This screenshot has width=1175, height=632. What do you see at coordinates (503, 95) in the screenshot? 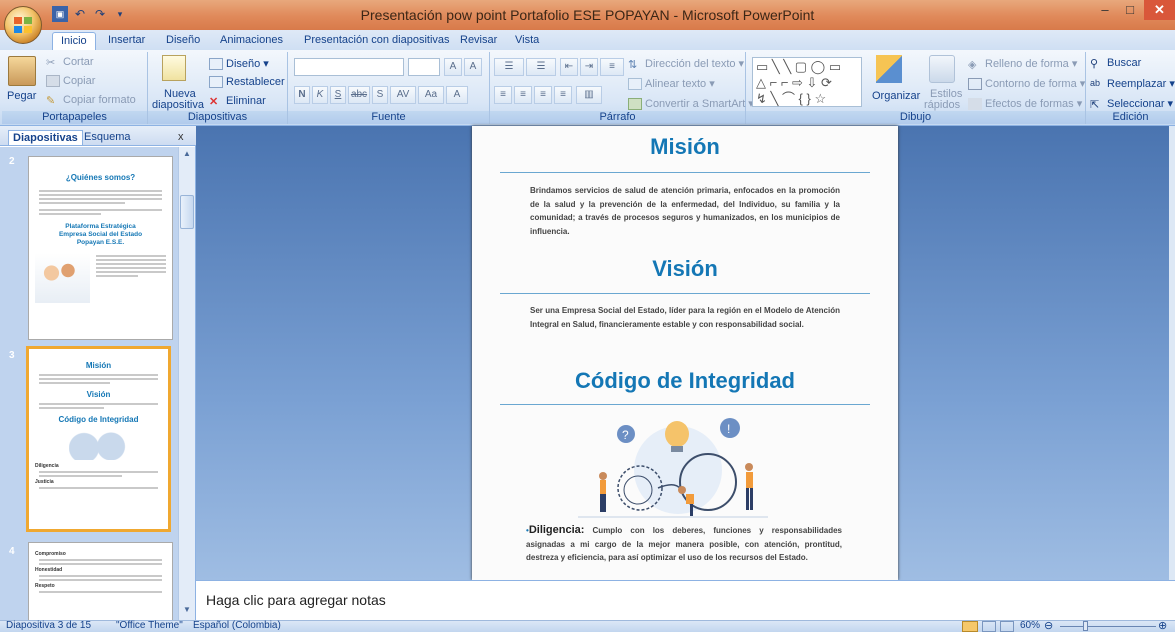
I see `align-left-button: ≡` at bounding box center [503, 95].